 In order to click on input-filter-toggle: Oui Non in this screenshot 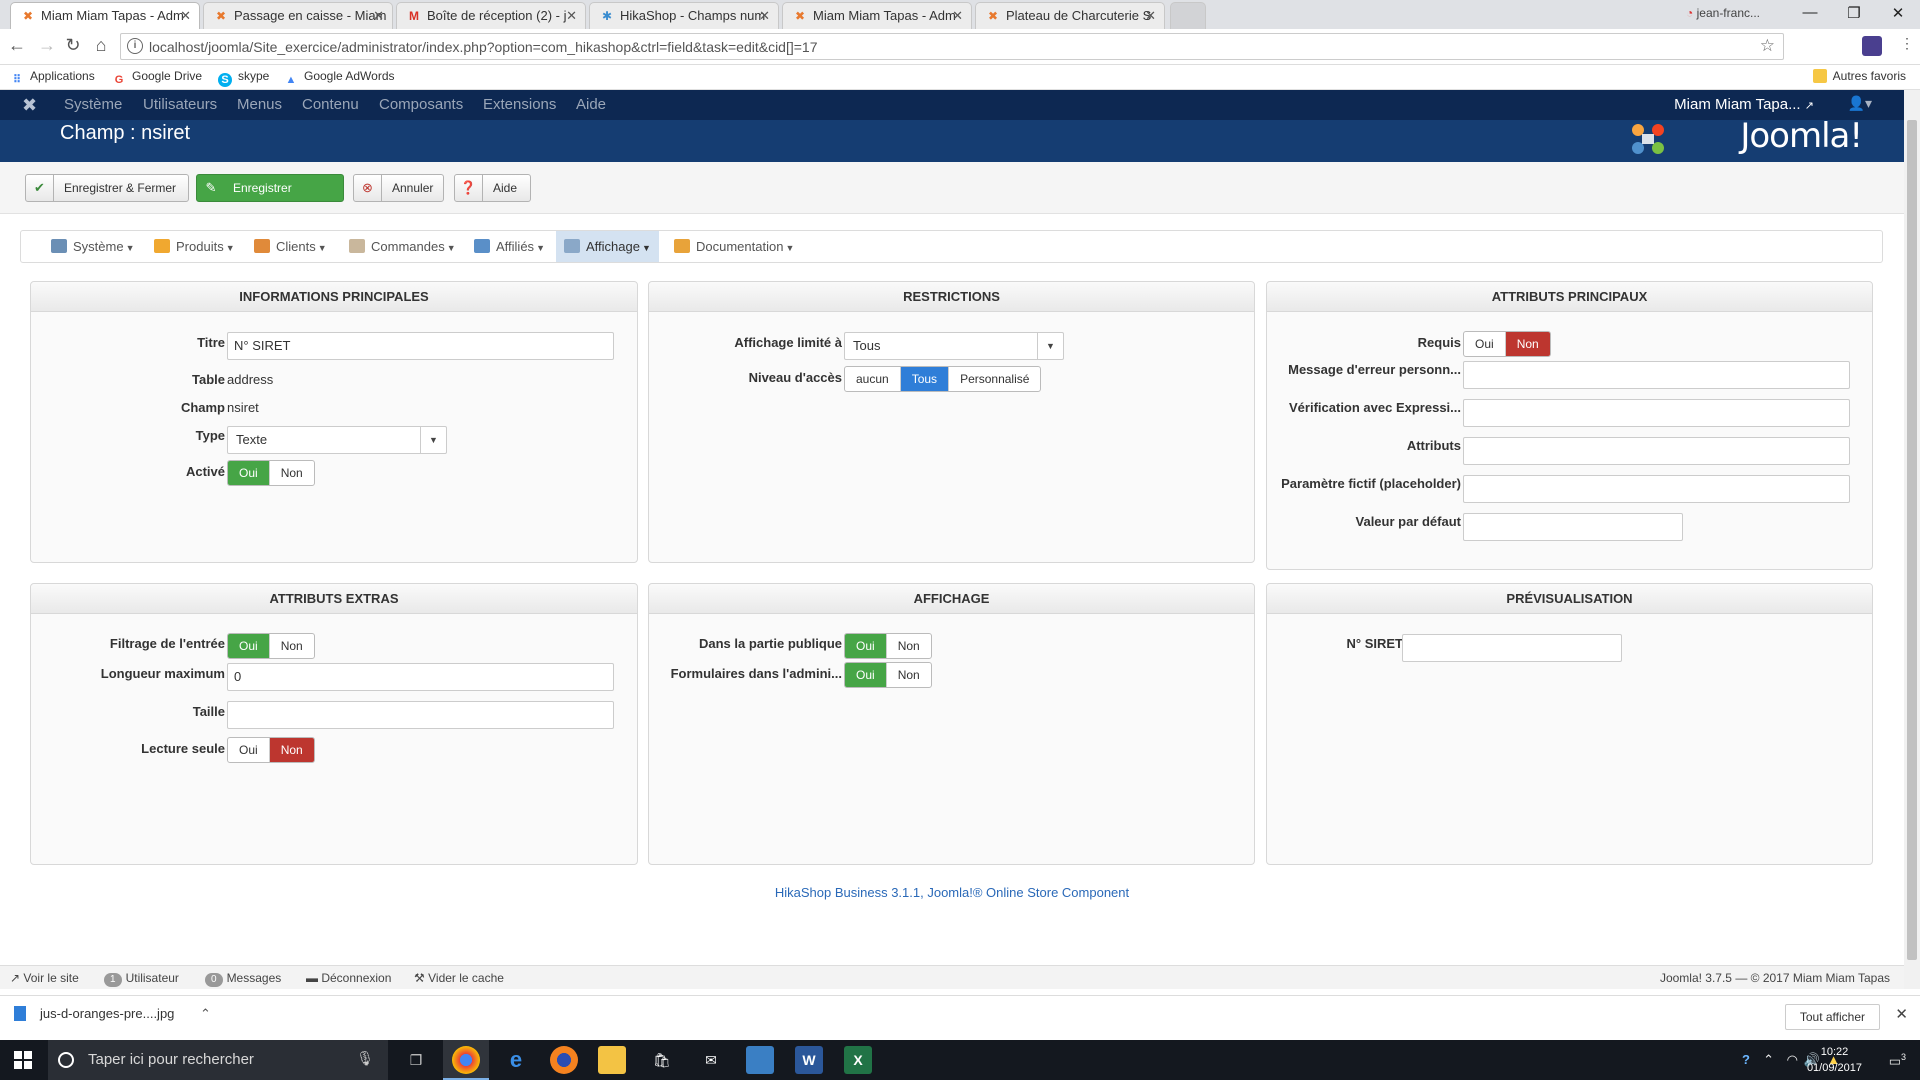, I will do `click(271, 646)`.